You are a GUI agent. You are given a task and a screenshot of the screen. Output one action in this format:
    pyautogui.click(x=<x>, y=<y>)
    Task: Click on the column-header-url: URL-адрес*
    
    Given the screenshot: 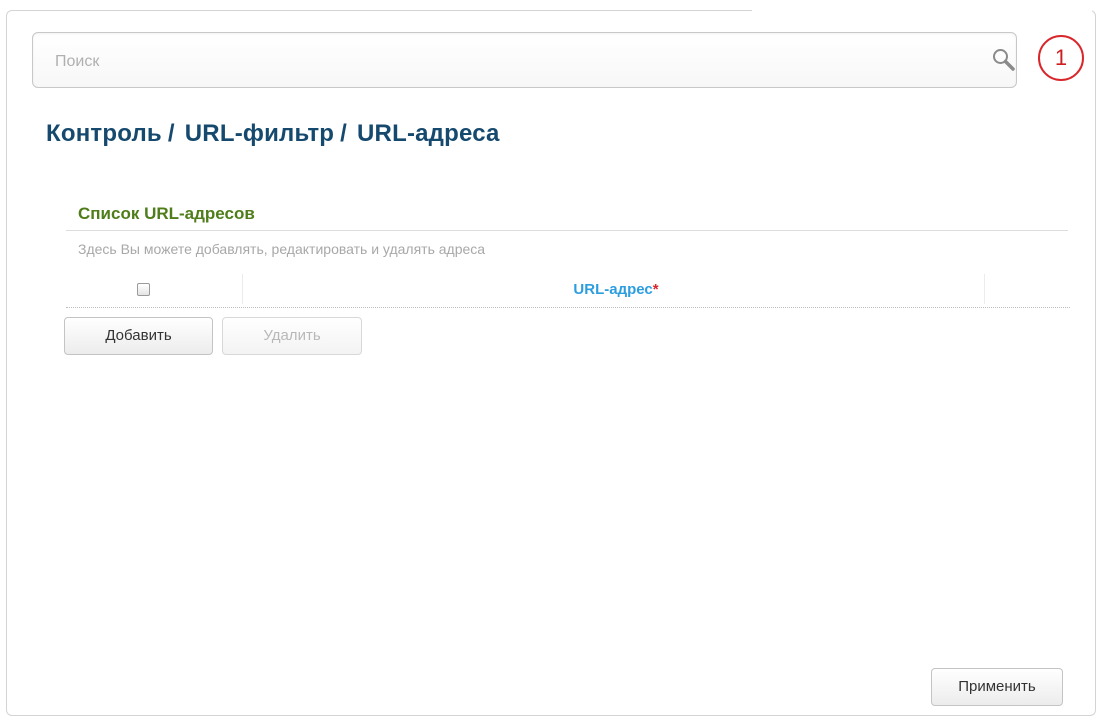 What is the action you would take?
    pyautogui.click(x=616, y=289)
    